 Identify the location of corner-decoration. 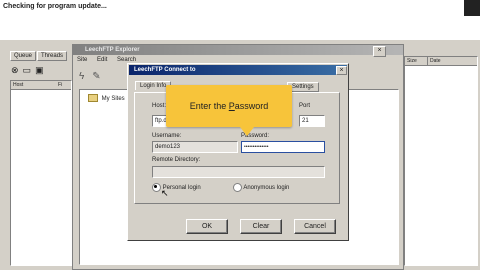
(472, 8).